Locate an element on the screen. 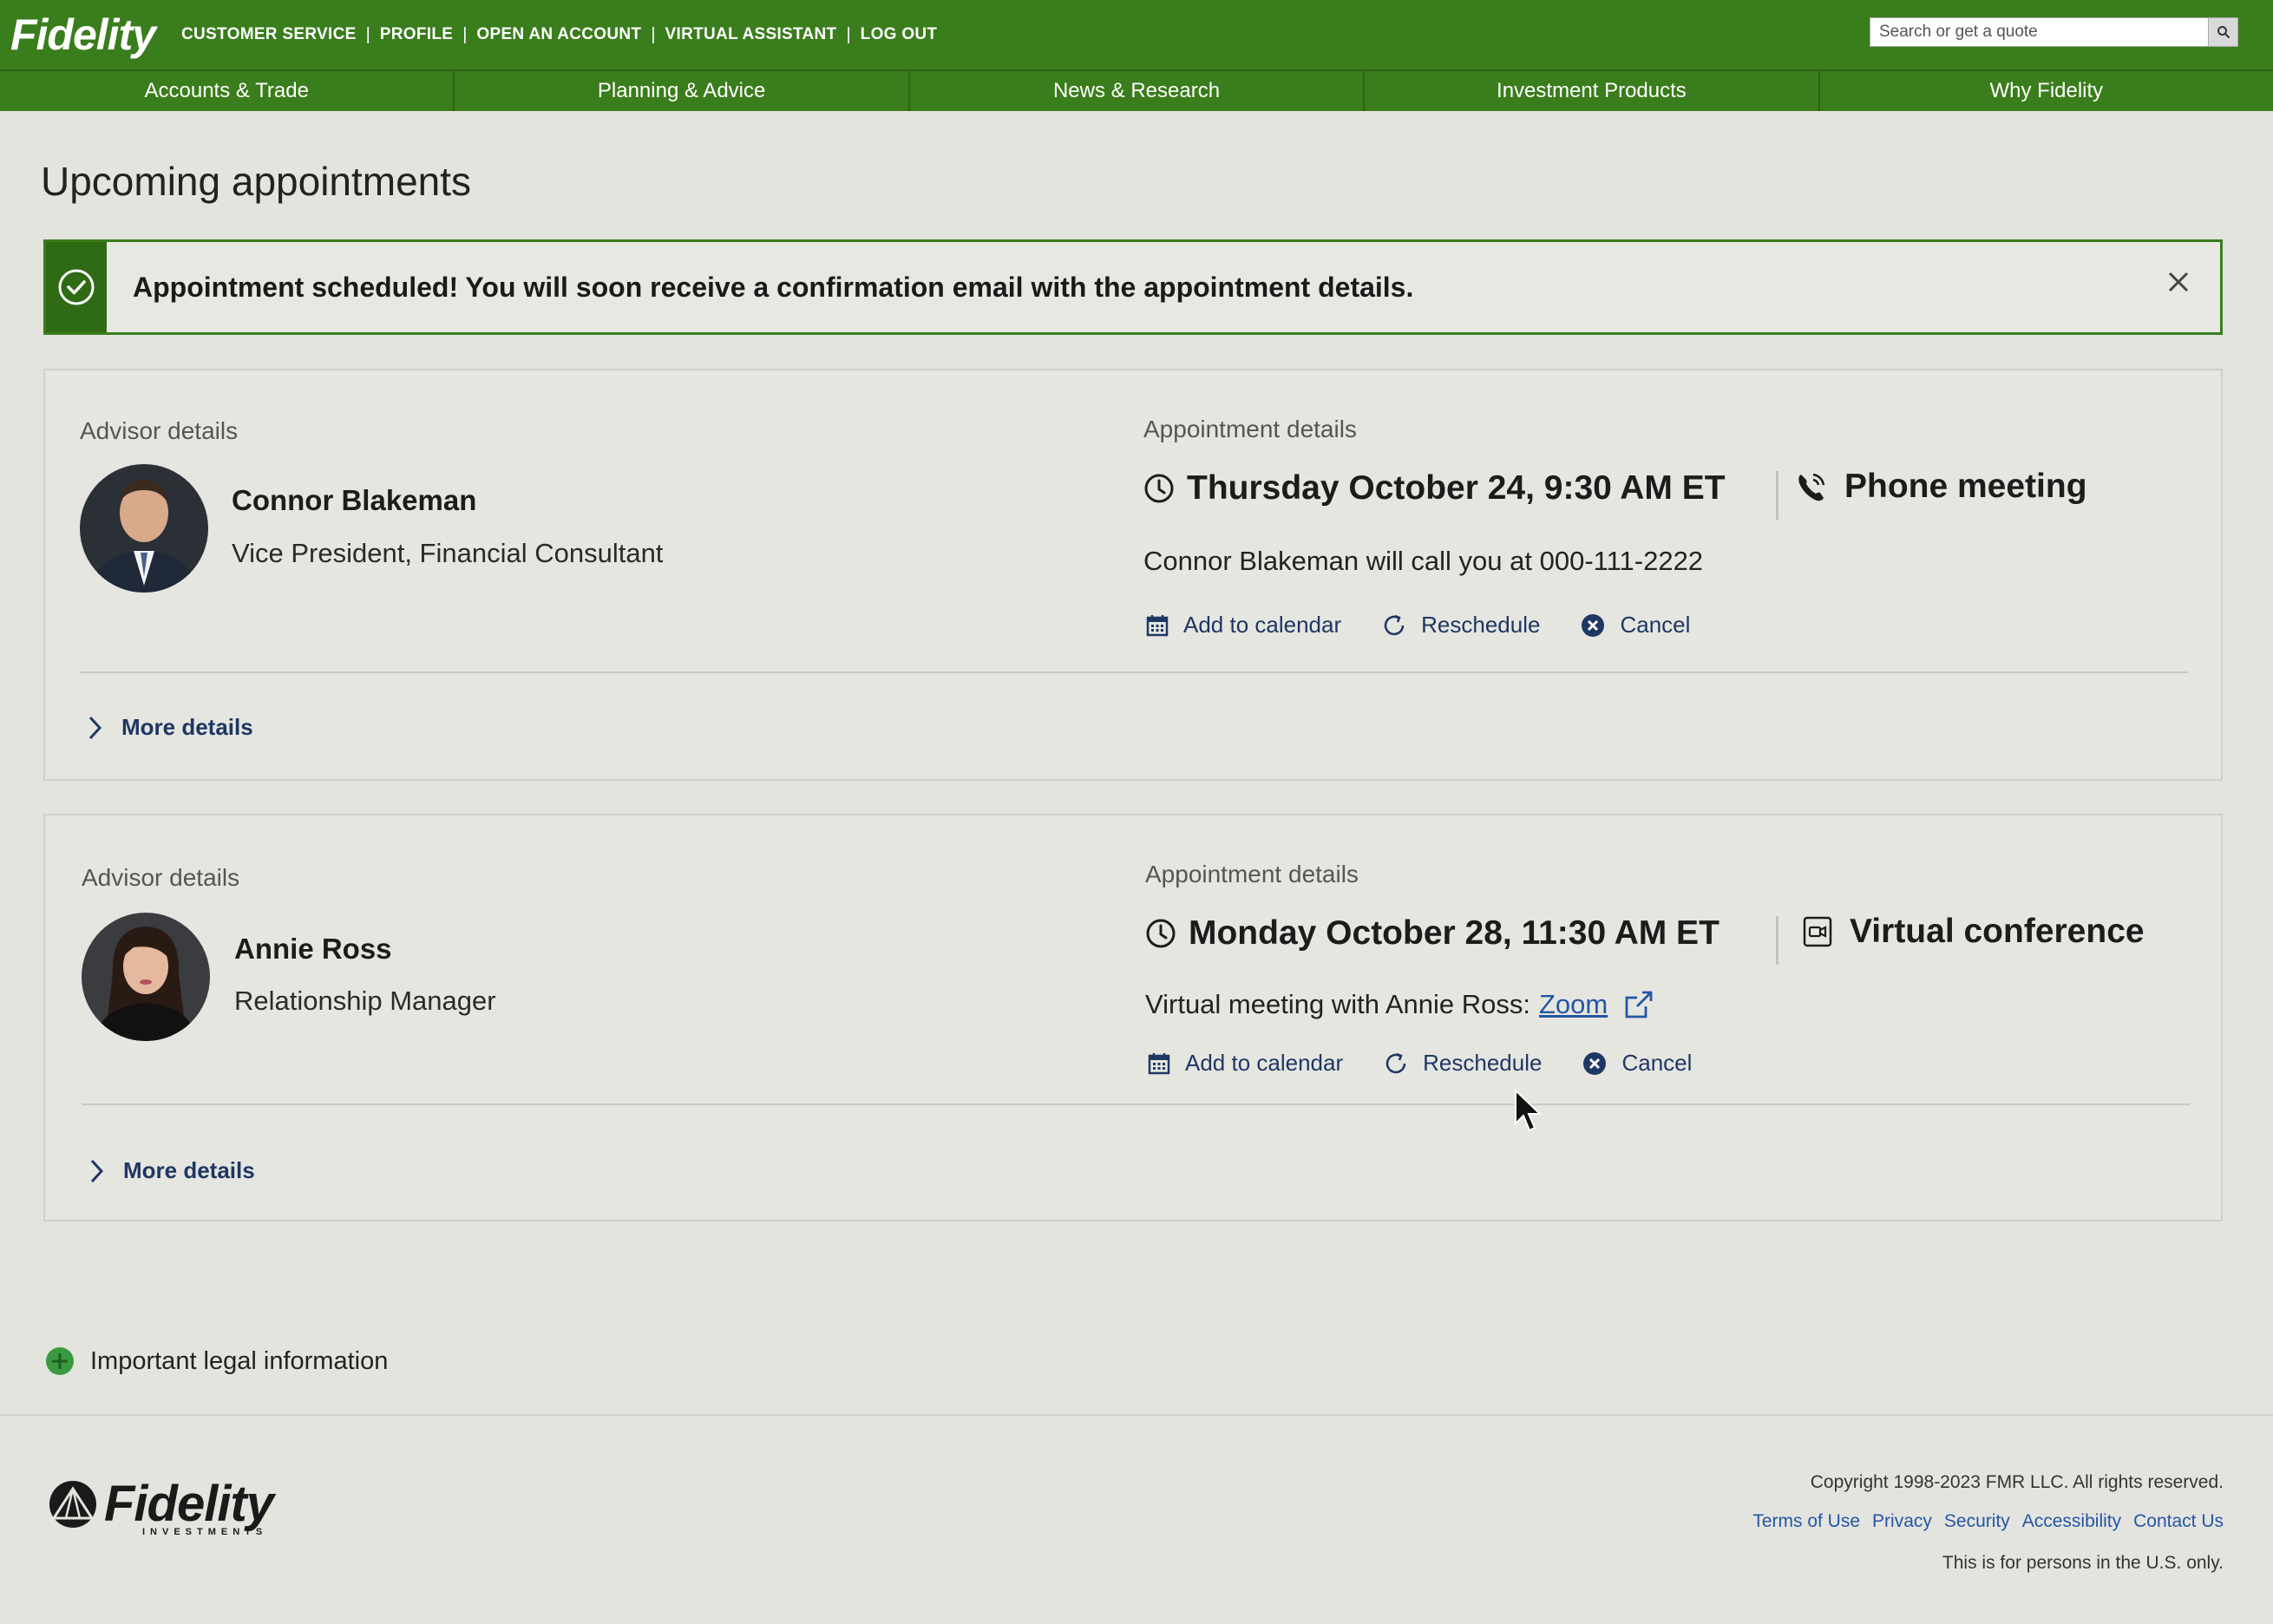 This screenshot has width=2273, height=1624. log-out-link: LOG OUT is located at coordinates (900, 34).